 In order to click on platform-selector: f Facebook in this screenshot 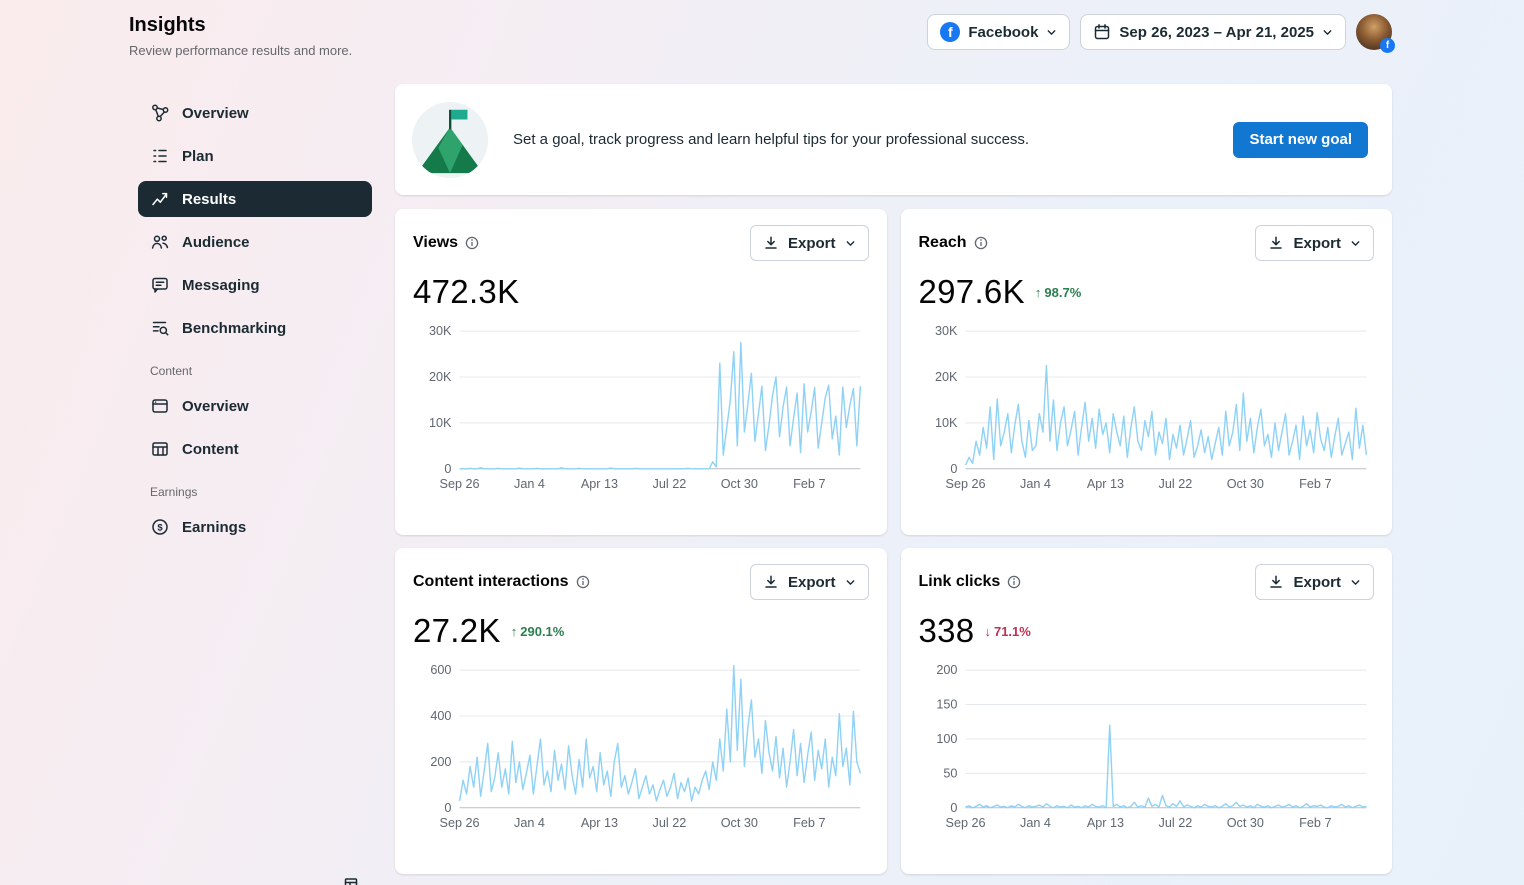, I will do `click(999, 32)`.